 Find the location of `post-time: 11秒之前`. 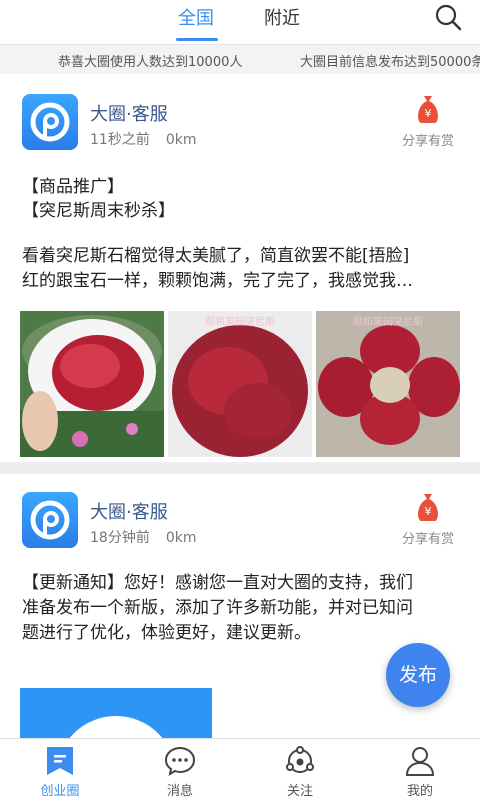

post-time: 11秒之前 is located at coordinates (120, 140).